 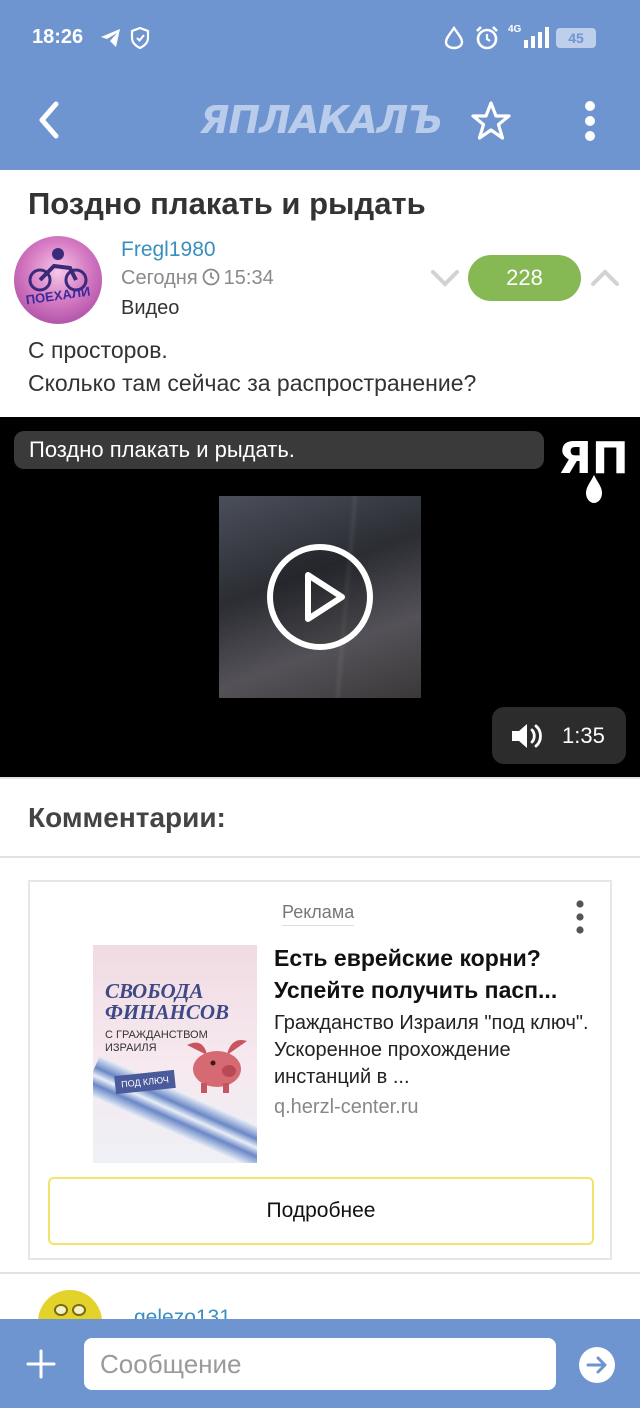 What do you see at coordinates (321, 1211) in the screenshot?
I see `ad-more-button: Подробнее` at bounding box center [321, 1211].